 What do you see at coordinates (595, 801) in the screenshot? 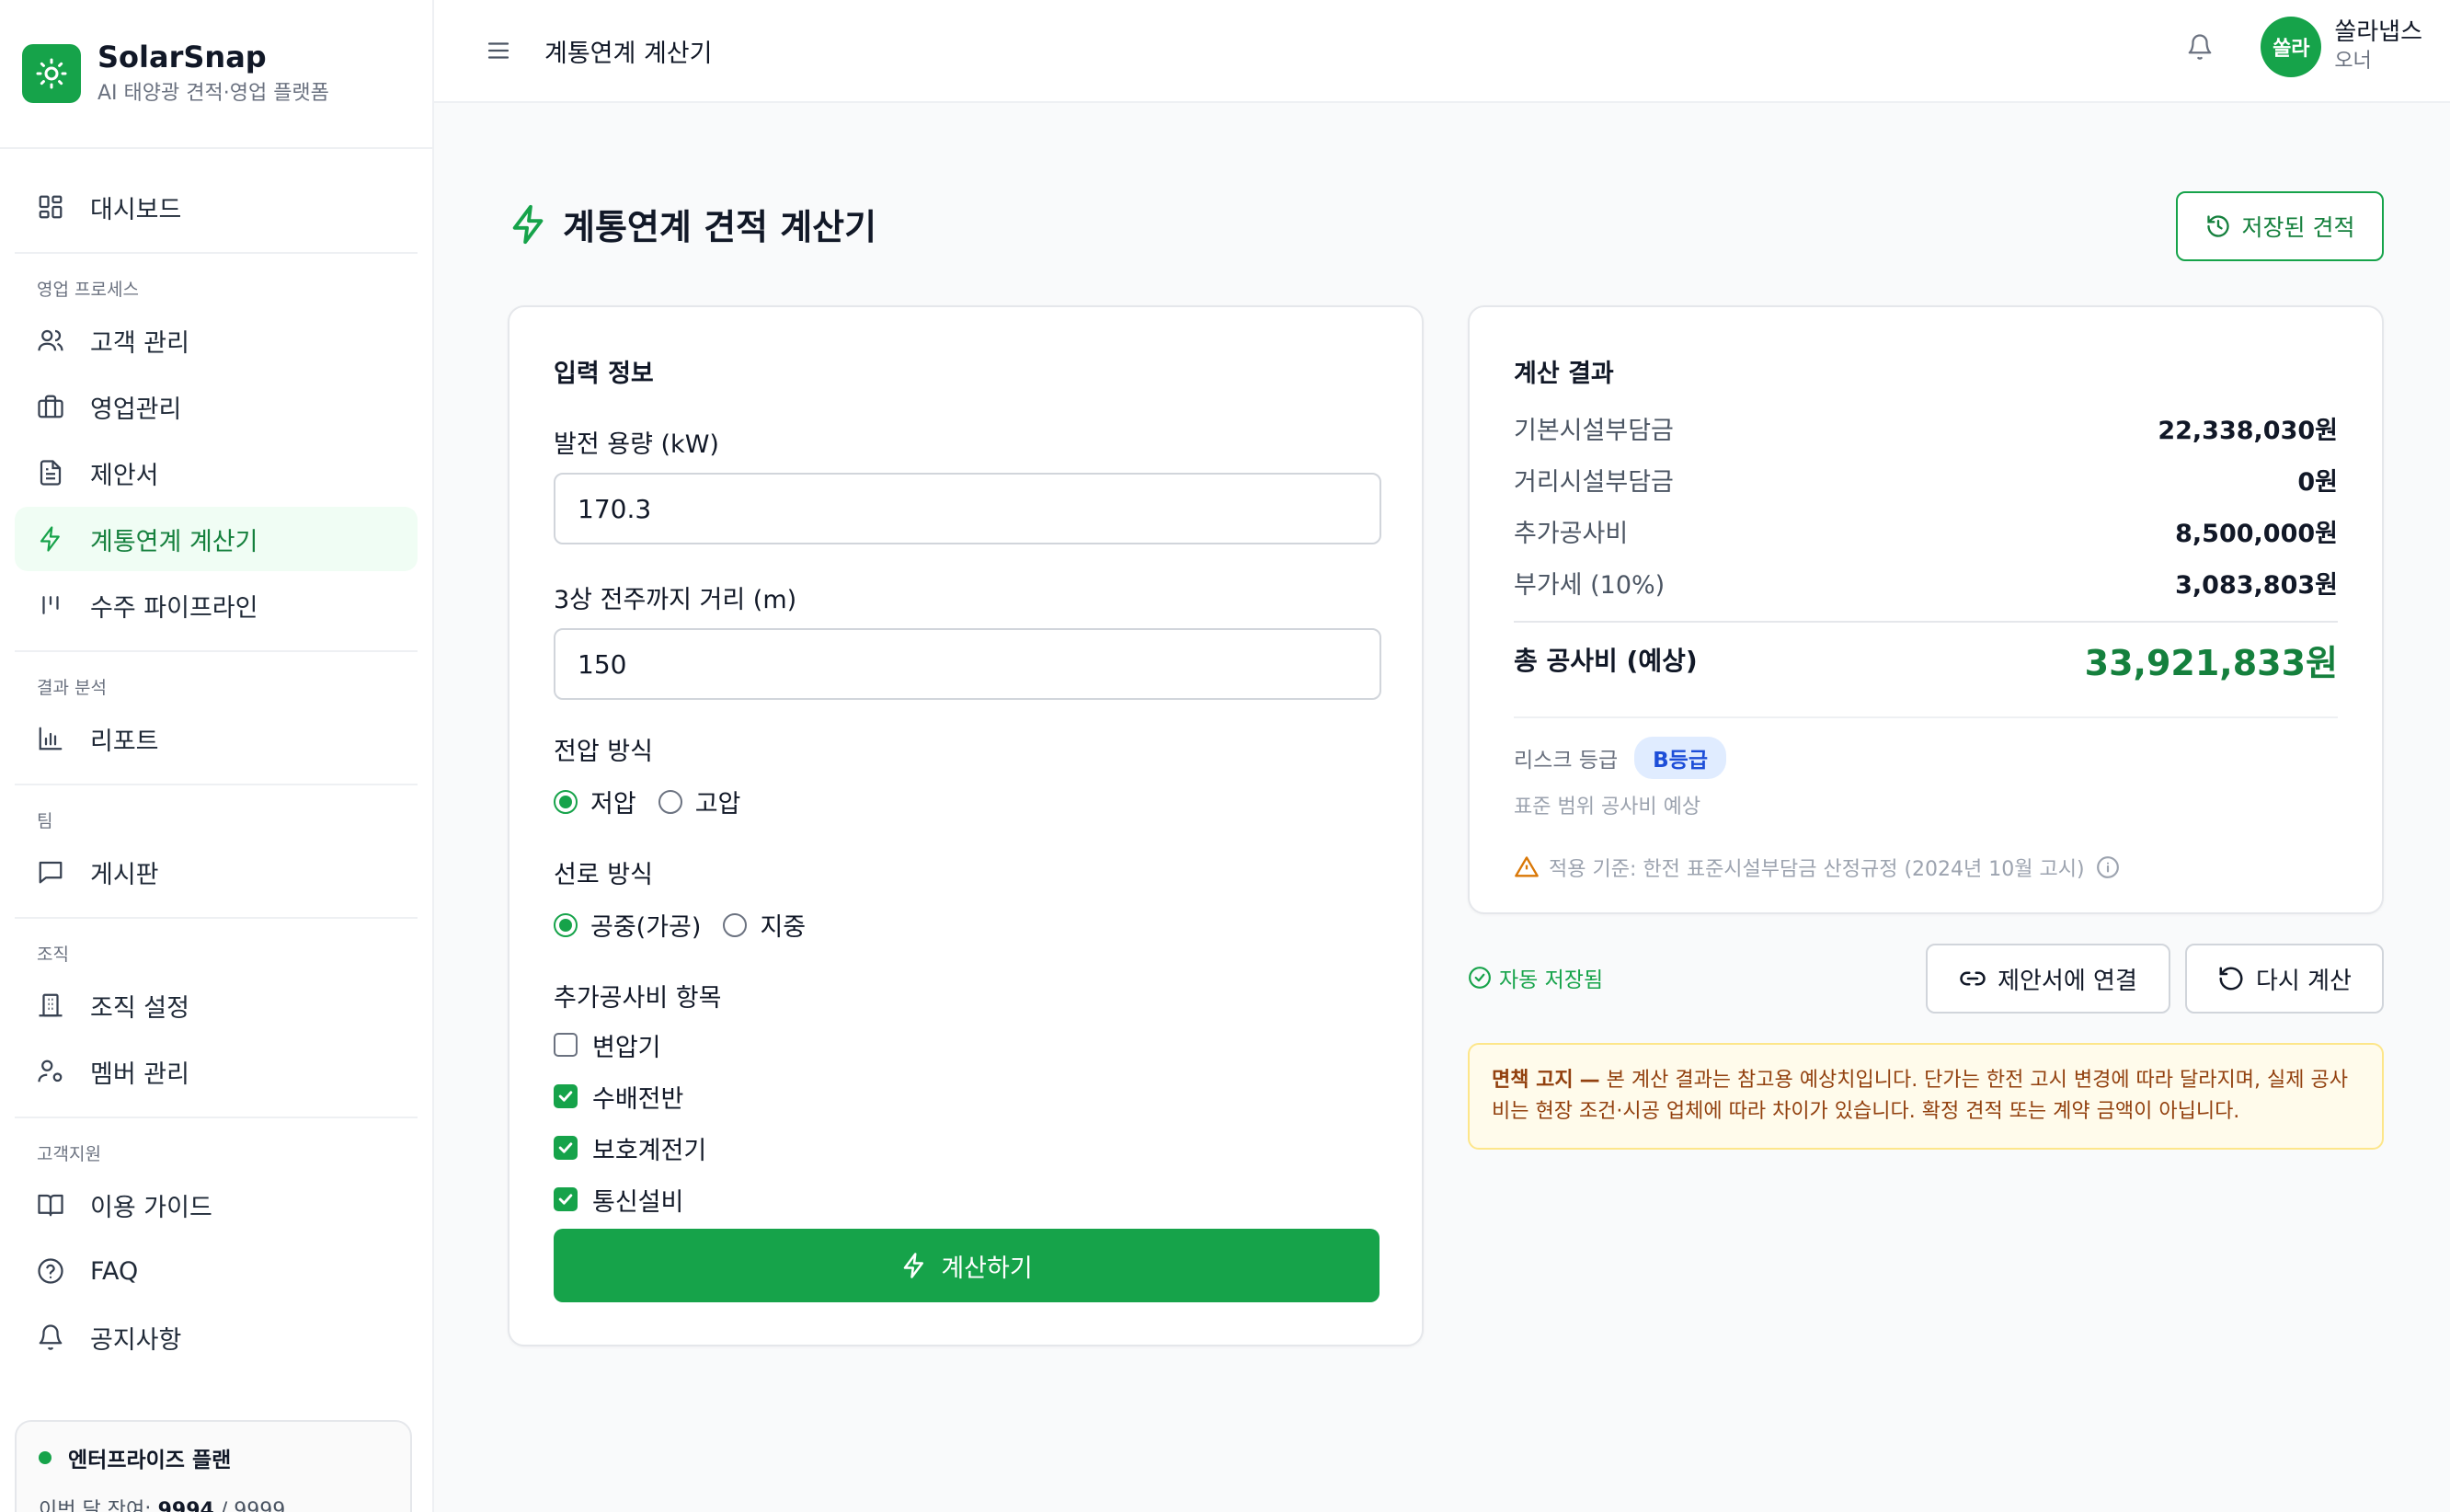
I see `voltage-option-low: 저압` at bounding box center [595, 801].